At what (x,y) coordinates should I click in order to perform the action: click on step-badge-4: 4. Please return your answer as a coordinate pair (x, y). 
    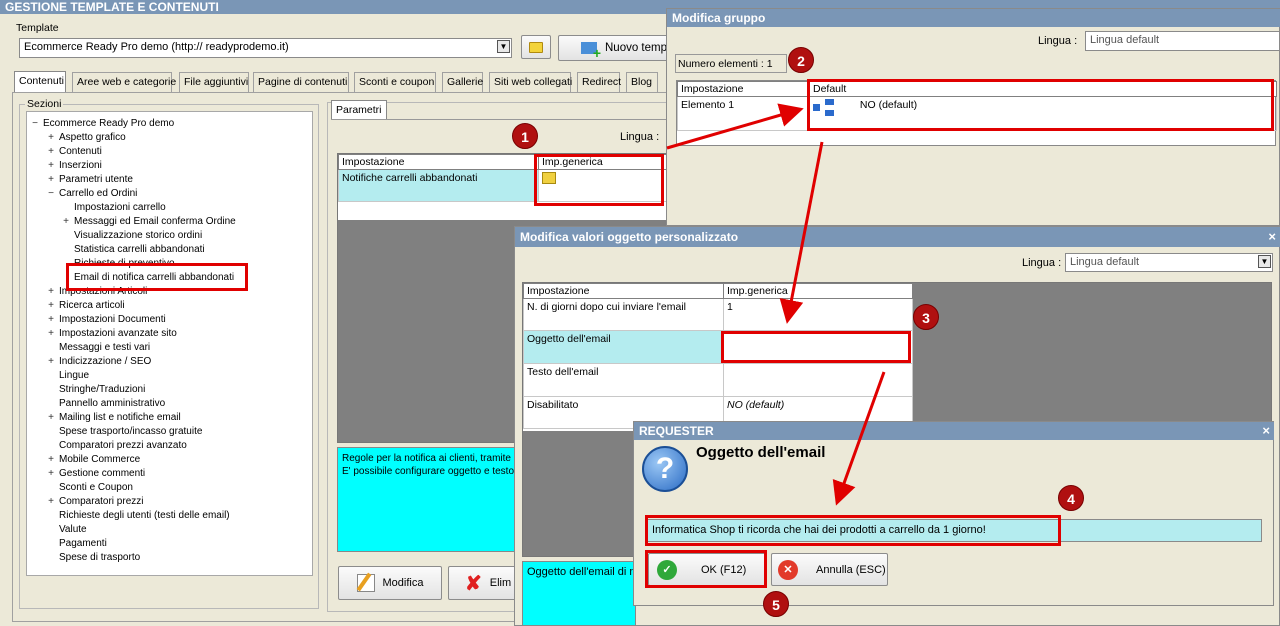
    Looking at the image, I should click on (1071, 498).